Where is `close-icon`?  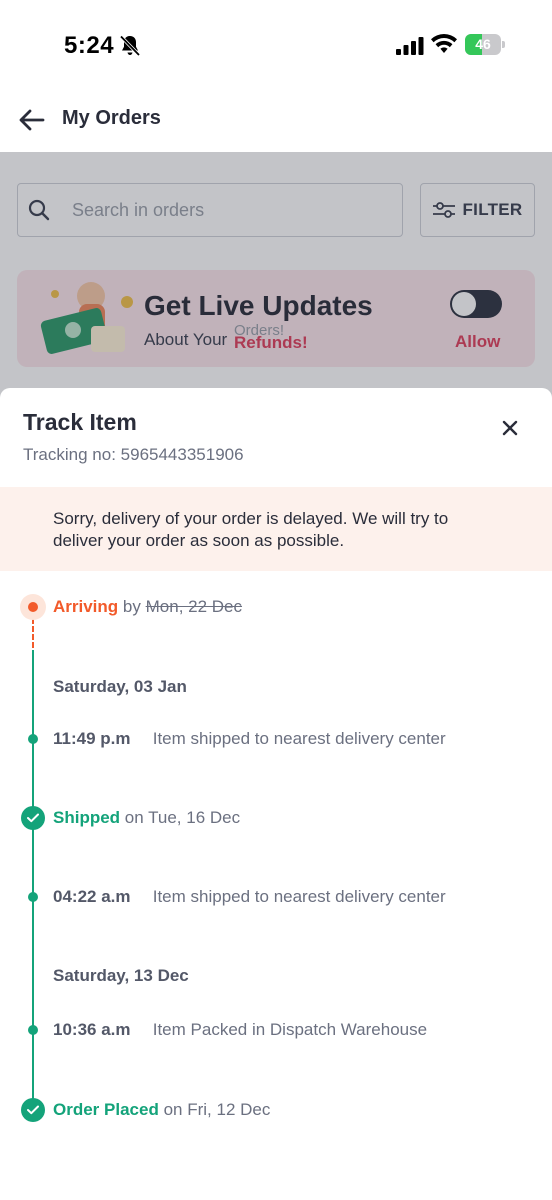
close-icon is located at coordinates (510, 428).